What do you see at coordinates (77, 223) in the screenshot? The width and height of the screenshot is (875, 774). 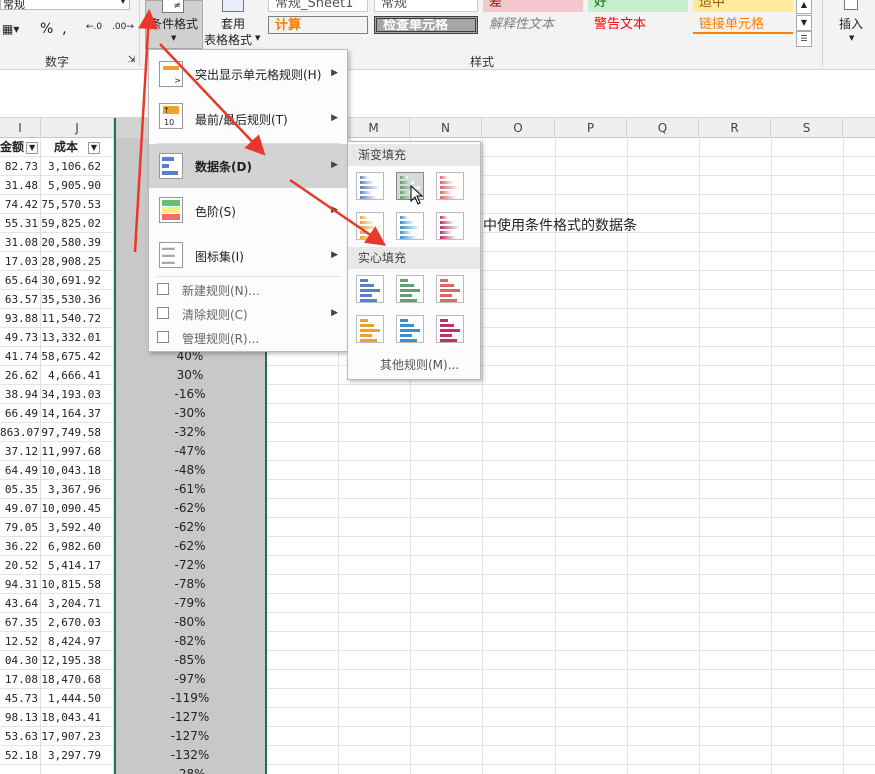 I see `table-cell: 59,825.02` at bounding box center [77, 223].